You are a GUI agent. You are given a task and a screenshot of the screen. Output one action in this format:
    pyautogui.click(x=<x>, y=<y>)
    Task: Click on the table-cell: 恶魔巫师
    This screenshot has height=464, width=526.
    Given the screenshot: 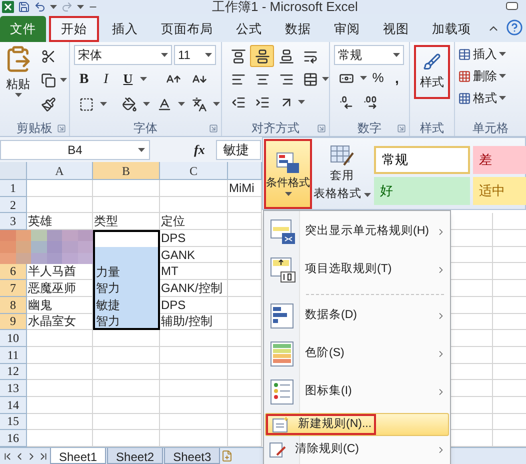 What is the action you would take?
    pyautogui.click(x=60, y=288)
    